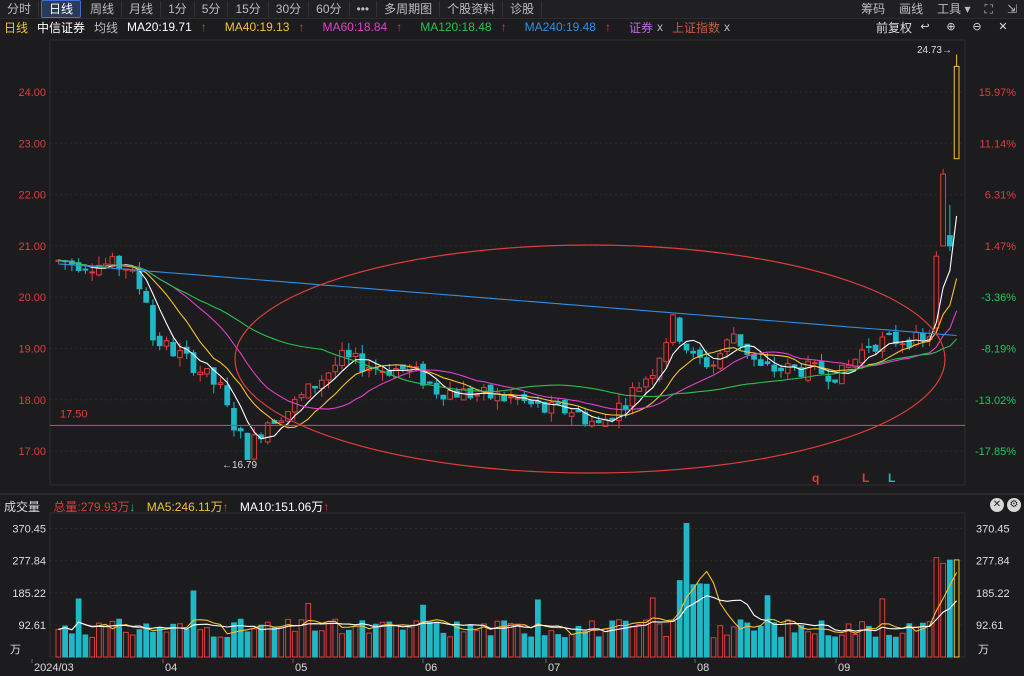  Describe the element at coordinates (873, 9) in the screenshot. I see `chips-button: 筹码` at that location.